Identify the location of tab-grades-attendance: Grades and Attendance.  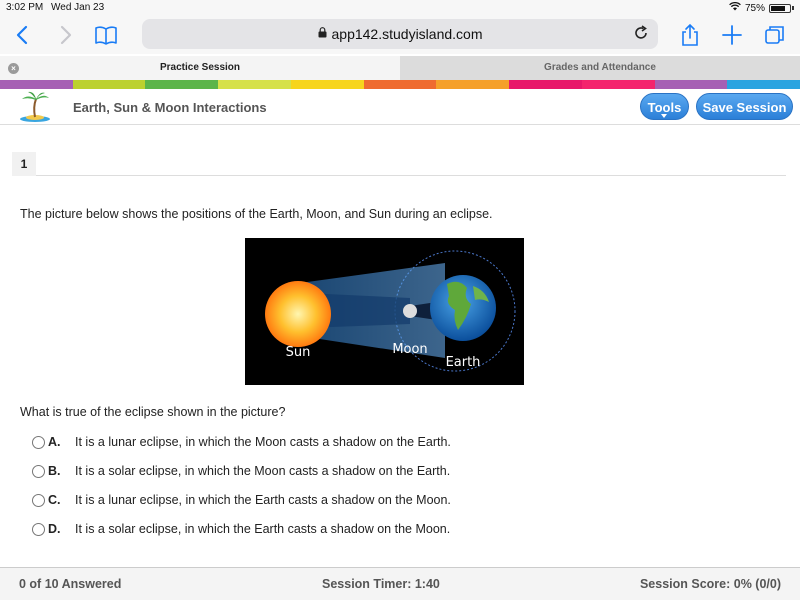
(600, 68).